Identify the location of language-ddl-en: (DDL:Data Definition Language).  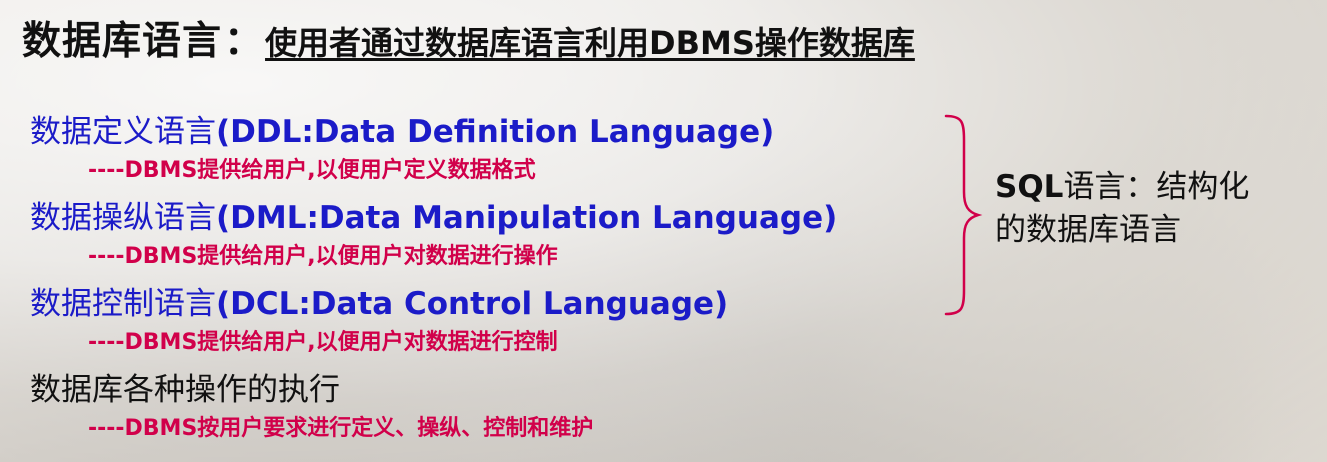
(495, 132).